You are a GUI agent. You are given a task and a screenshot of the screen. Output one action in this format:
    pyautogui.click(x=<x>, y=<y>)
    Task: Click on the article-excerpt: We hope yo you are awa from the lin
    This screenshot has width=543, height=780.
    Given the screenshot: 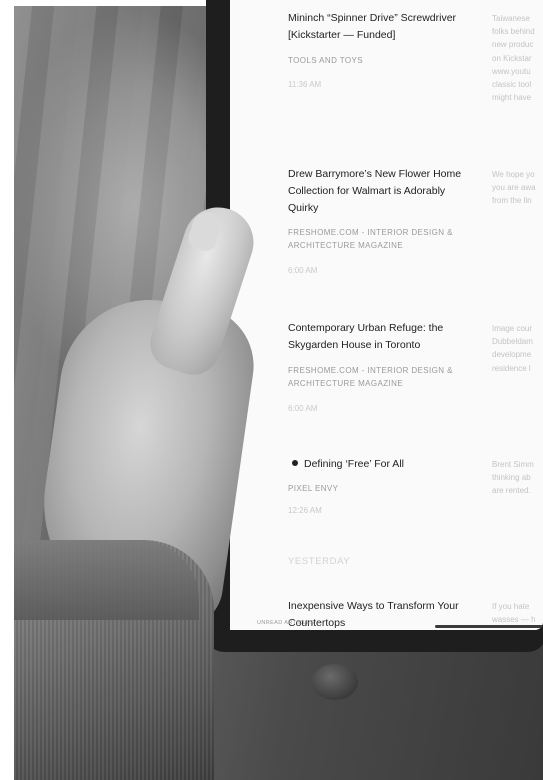 What is the action you would take?
    pyautogui.click(x=517, y=188)
    